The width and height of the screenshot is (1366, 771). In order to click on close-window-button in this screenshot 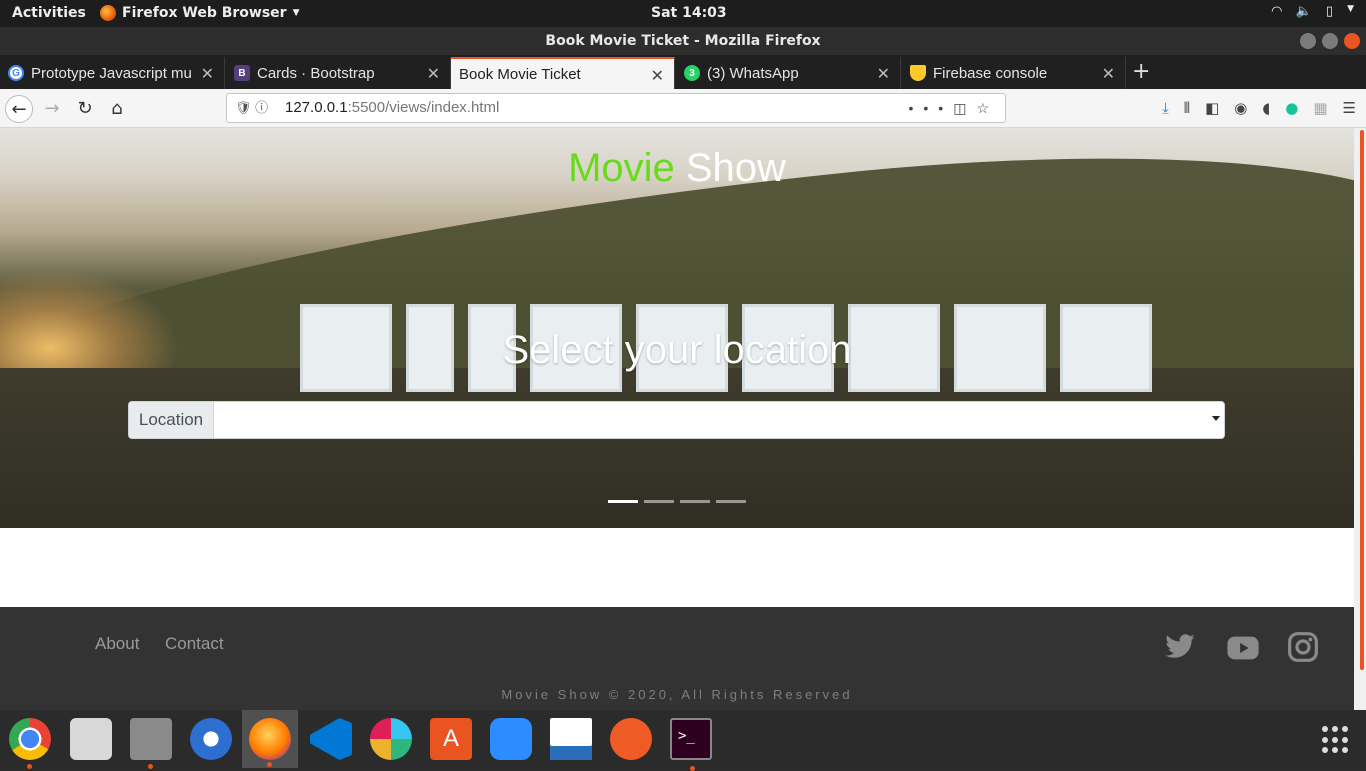, I will do `click(1352, 41)`.